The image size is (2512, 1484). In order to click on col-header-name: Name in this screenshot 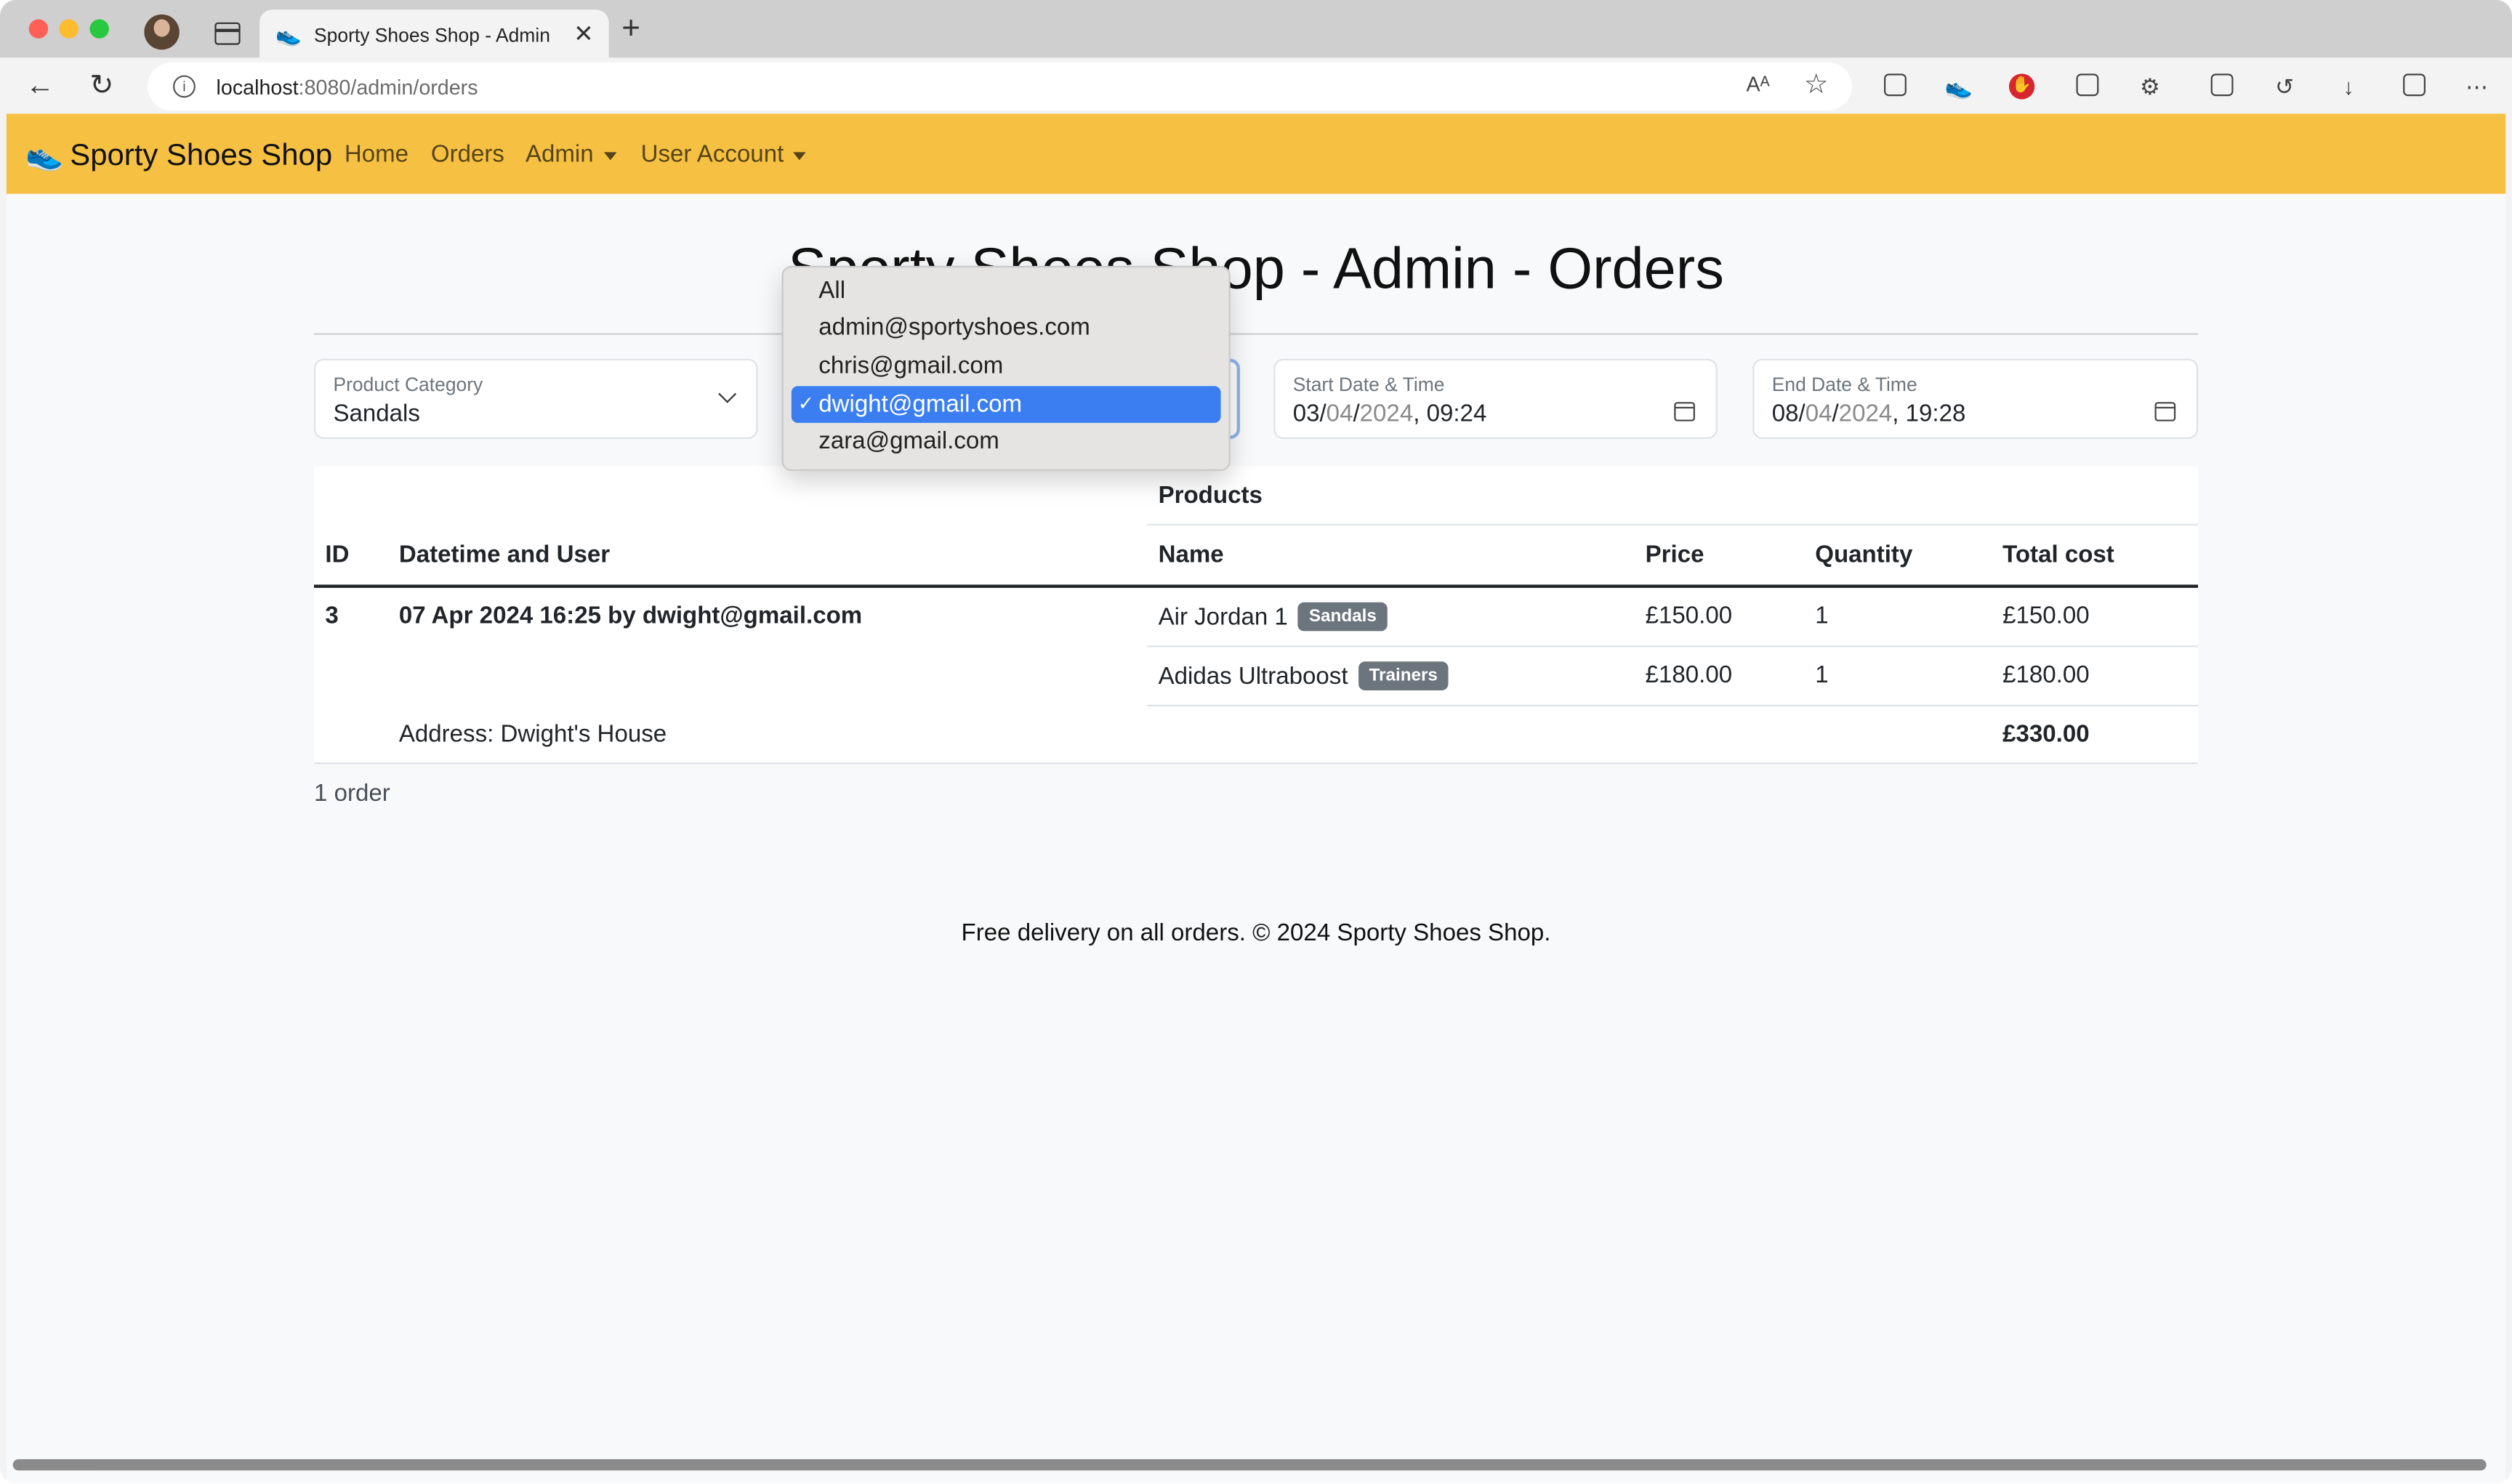, I will do `click(1191, 555)`.